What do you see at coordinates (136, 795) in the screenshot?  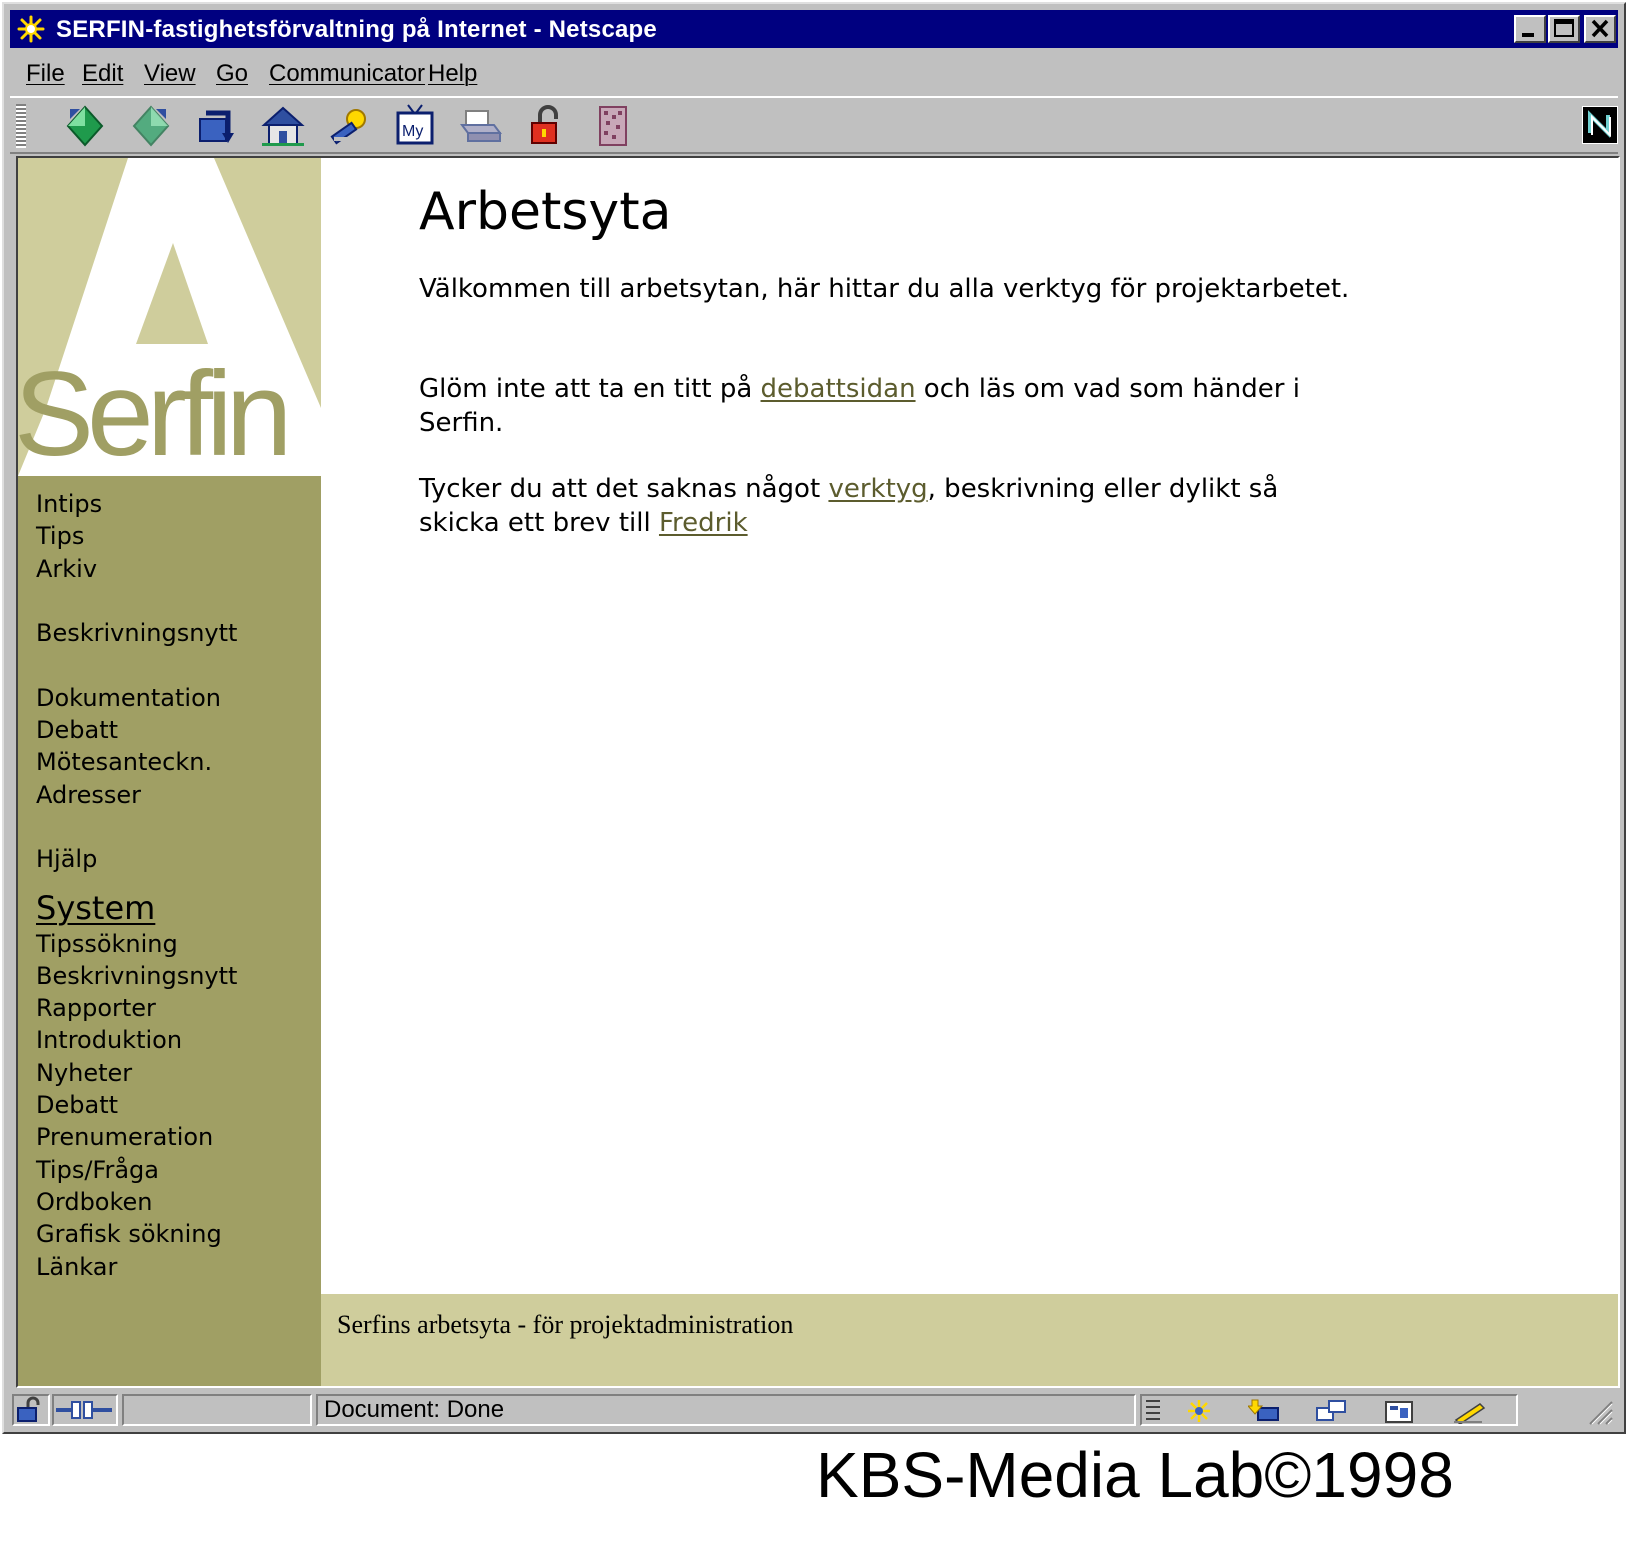 I see `nav-adresser: Adresser` at bounding box center [136, 795].